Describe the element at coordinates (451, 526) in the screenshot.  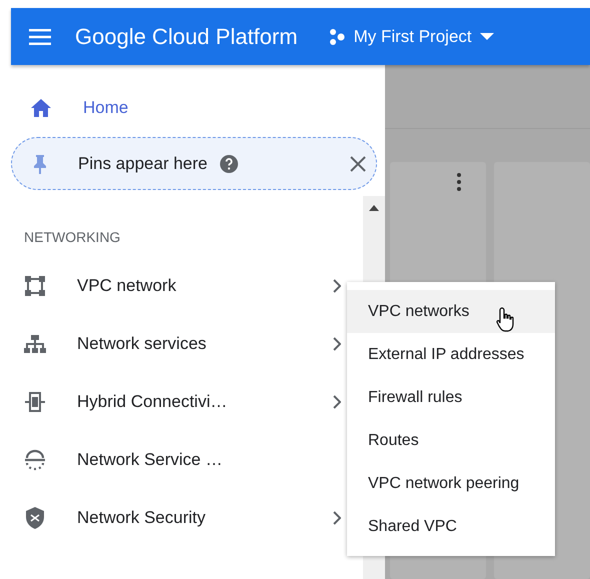
I see `menu-item: Shared VPC` at that location.